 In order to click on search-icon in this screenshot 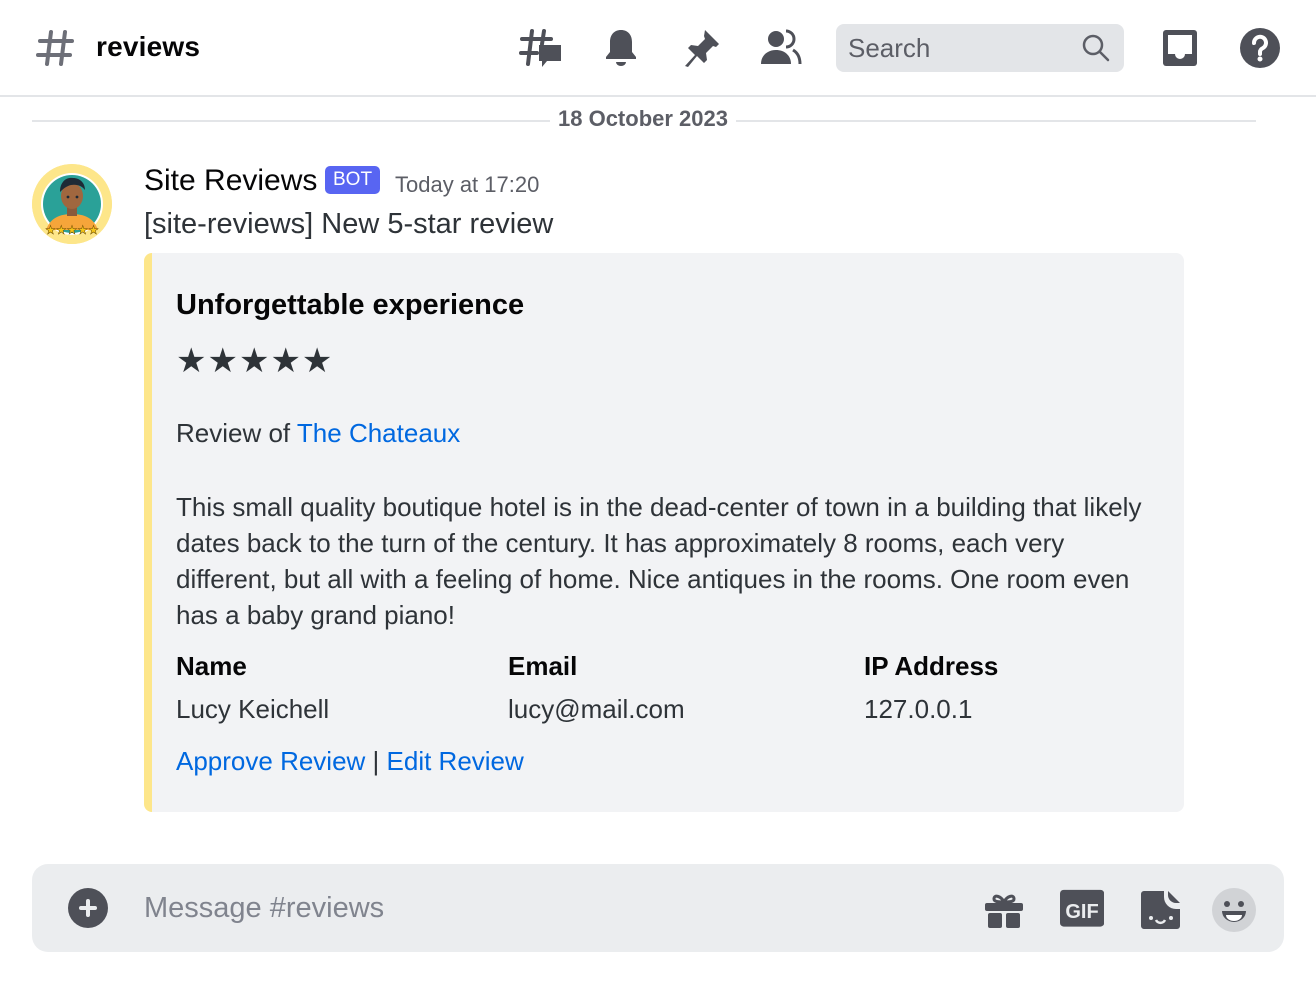, I will do `click(1096, 48)`.